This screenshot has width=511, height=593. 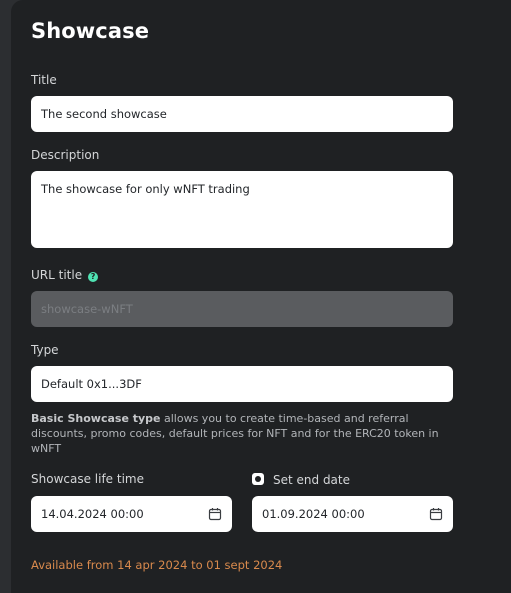 I want to click on url-title-input: showcase-wNFT, so click(x=242, y=309).